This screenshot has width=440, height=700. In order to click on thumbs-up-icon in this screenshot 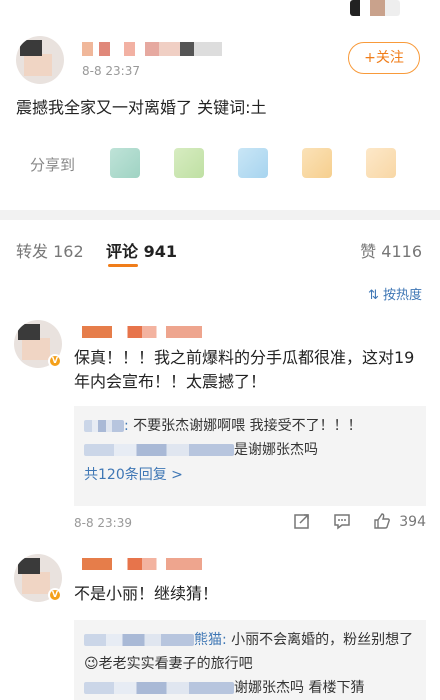, I will do `click(382, 522)`.